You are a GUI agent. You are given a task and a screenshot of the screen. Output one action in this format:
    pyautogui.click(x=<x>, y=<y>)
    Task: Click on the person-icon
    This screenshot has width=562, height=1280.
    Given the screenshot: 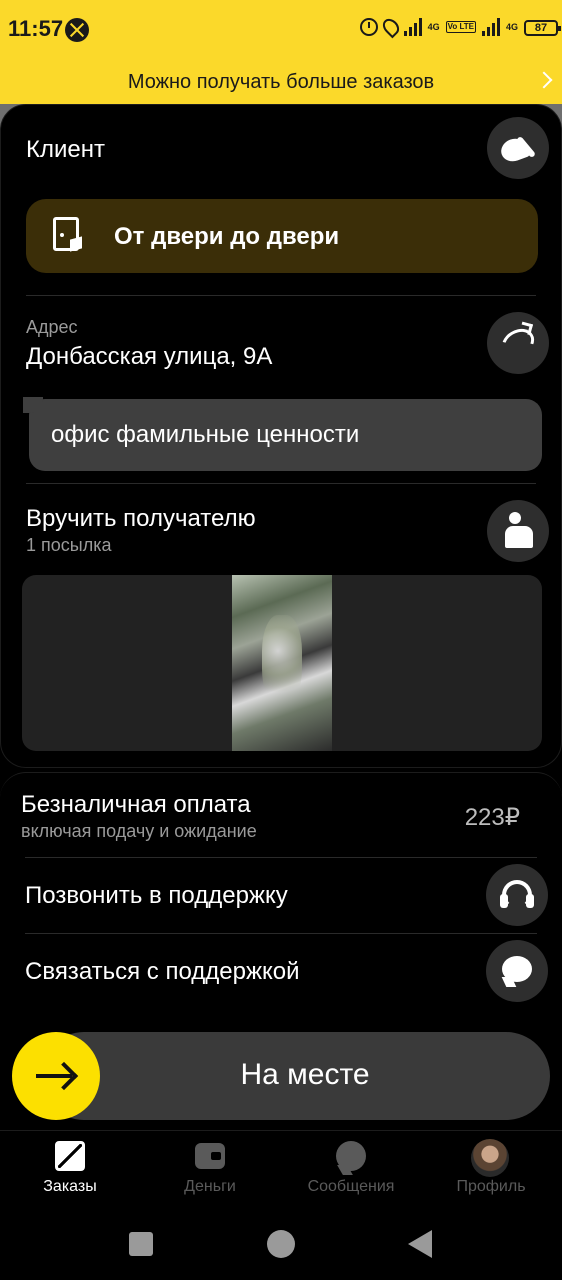 What is the action you would take?
    pyautogui.click(x=519, y=531)
    